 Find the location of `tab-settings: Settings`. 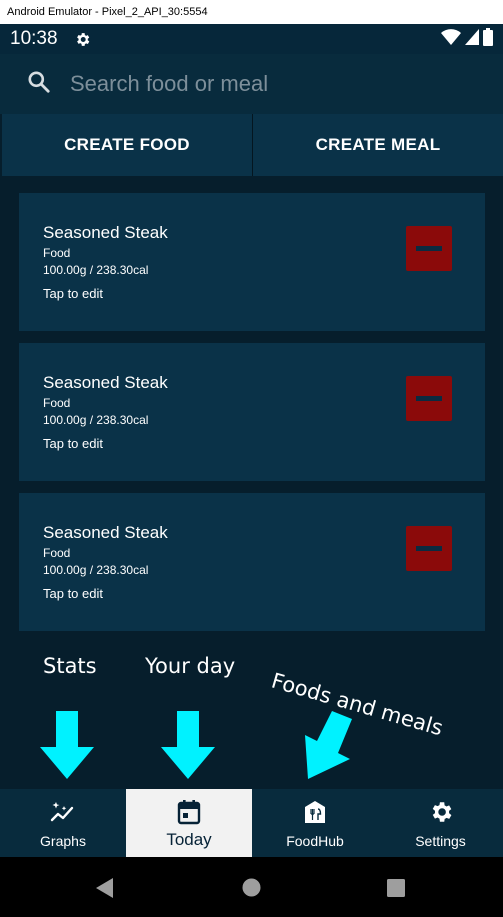

tab-settings: Settings is located at coordinates (440, 823).